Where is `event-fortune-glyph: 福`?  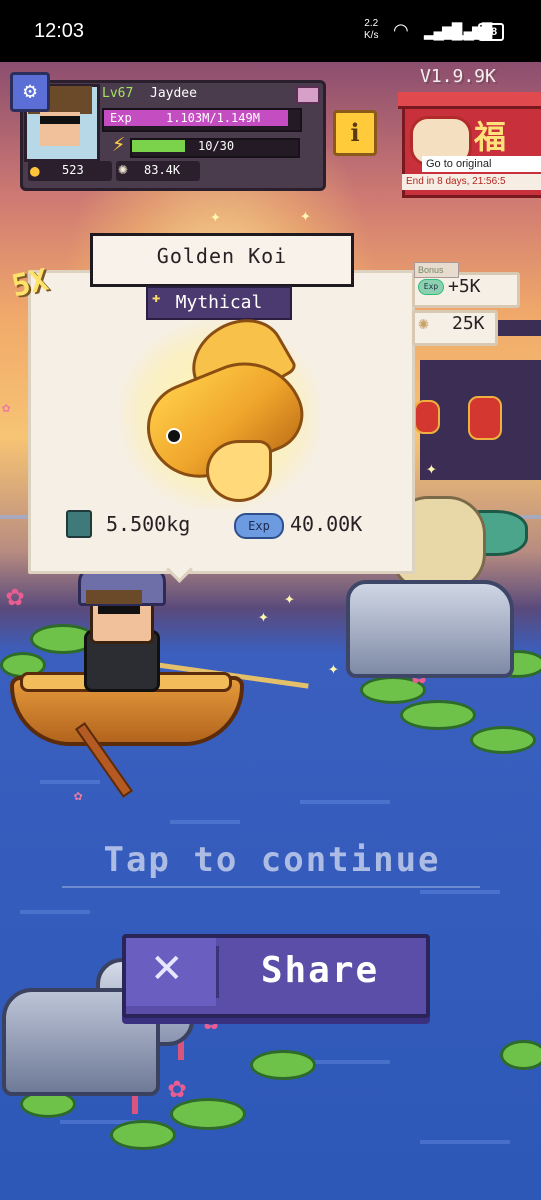
event-fortune-glyph: 福 is located at coordinates (490, 137).